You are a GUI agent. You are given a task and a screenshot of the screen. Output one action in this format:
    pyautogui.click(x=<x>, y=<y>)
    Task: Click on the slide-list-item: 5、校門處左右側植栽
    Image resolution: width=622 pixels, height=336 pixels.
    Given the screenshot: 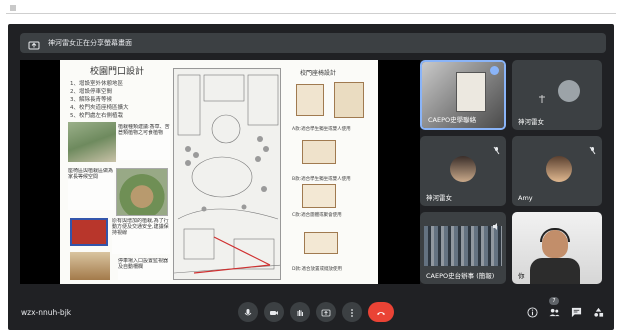 What is the action you would take?
    pyautogui.click(x=96, y=116)
    